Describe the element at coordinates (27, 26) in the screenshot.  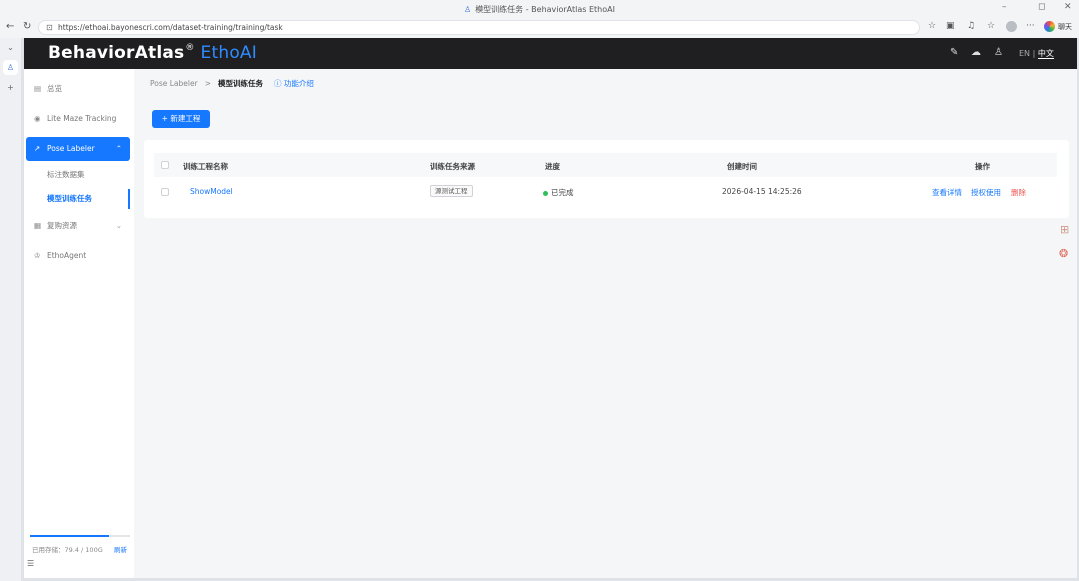
I see `refresh-icon: ↻` at that location.